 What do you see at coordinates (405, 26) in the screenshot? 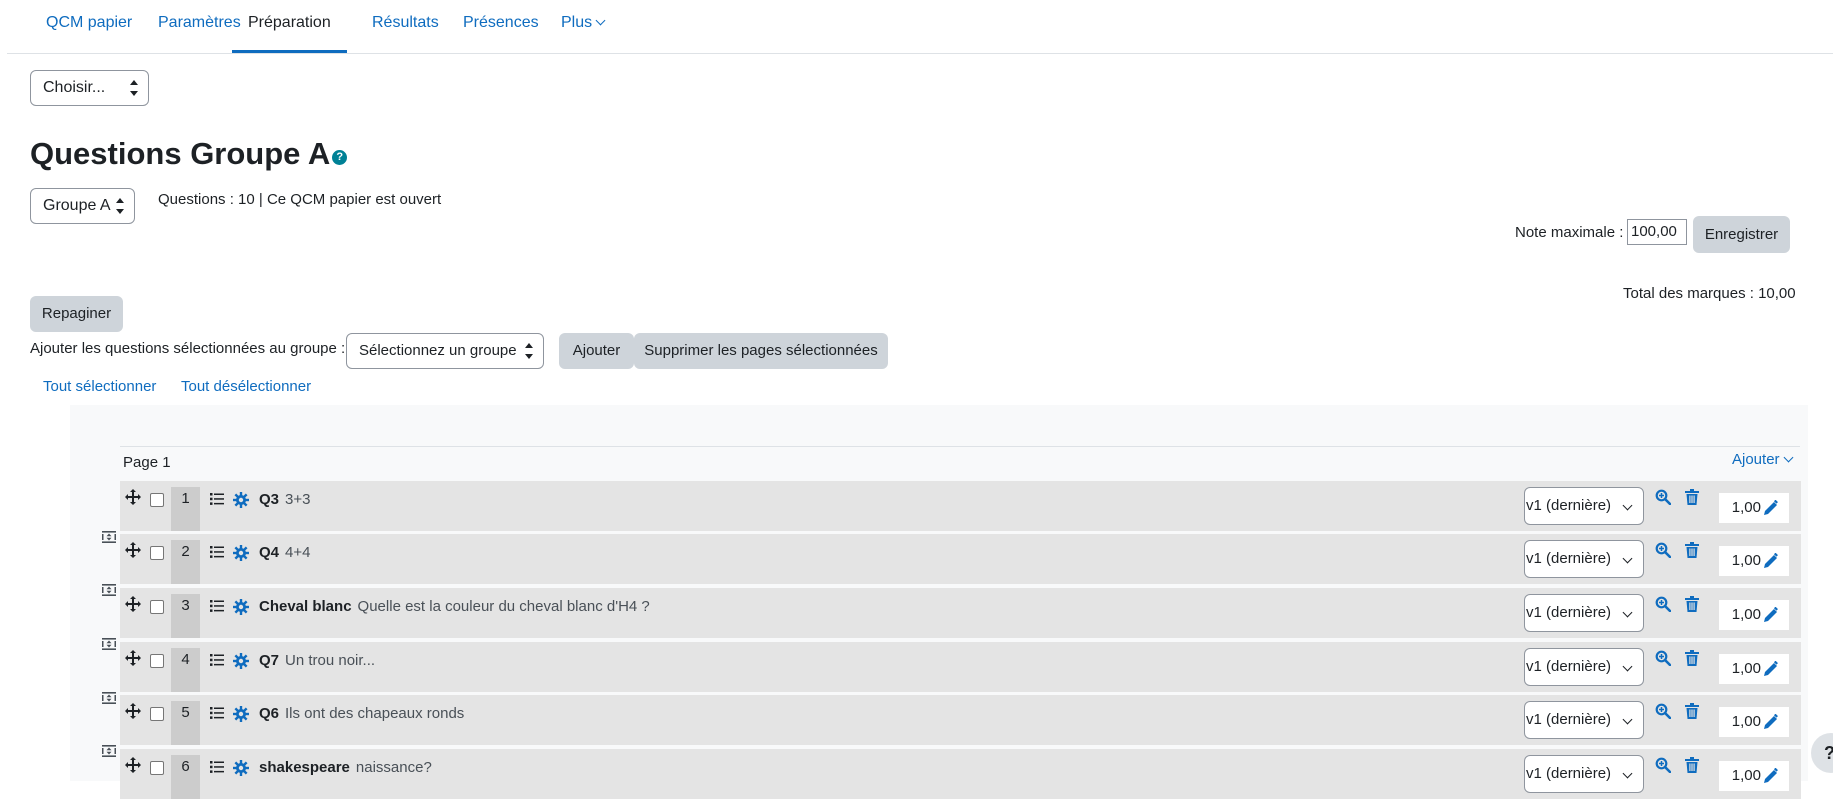
I see `tab-resultats: Résultats` at bounding box center [405, 26].